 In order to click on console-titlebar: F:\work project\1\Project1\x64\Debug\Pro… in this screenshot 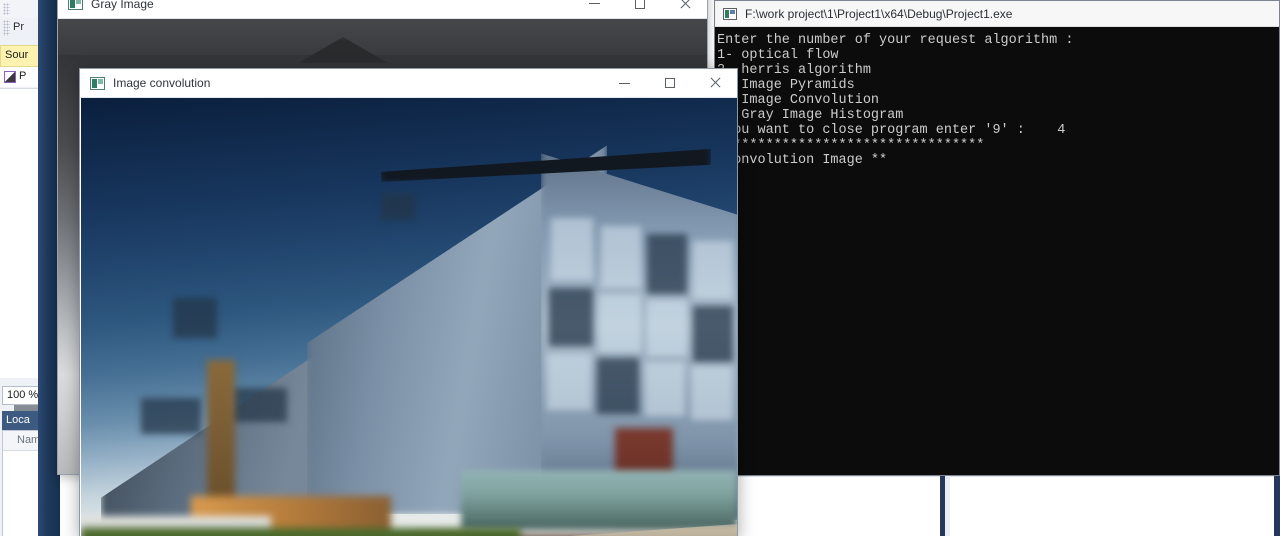, I will do `click(997, 14)`.